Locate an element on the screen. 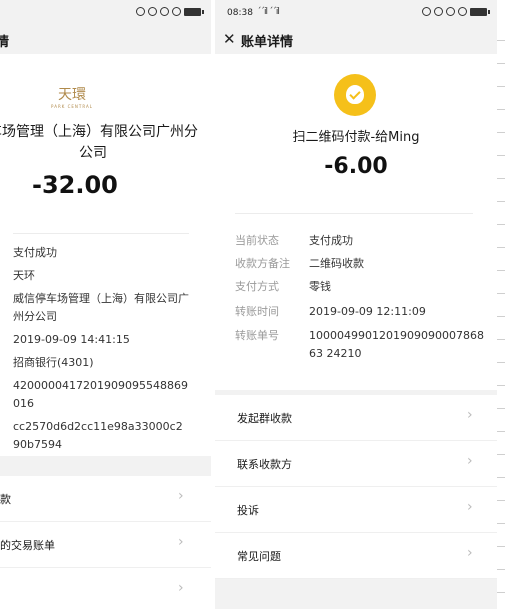  merchant-logo-name: 天環 is located at coordinates (72, 95).